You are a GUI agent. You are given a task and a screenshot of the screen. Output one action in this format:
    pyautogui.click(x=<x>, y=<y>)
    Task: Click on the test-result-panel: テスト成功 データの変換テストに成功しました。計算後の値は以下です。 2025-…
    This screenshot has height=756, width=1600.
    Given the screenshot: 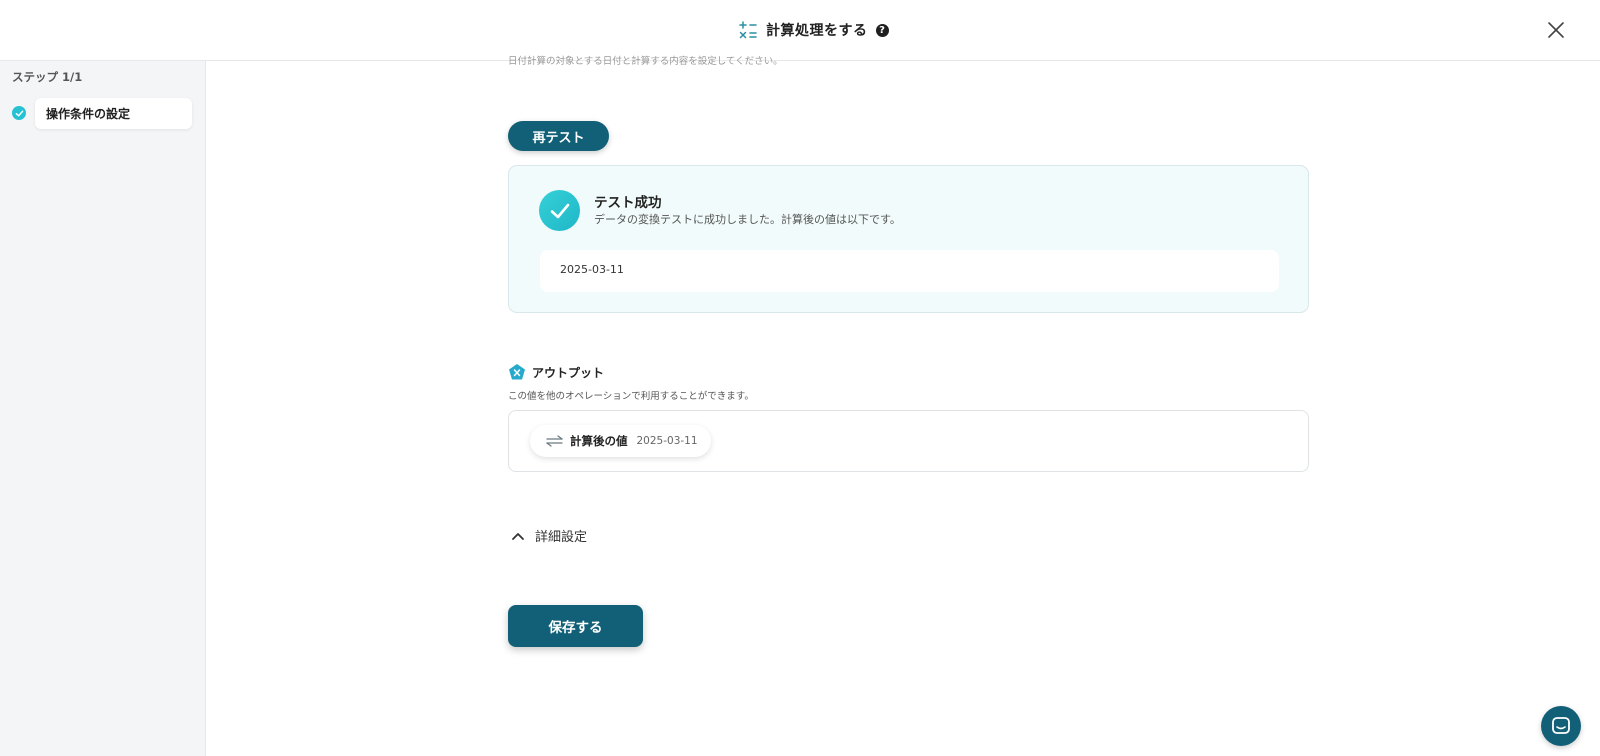 What is the action you would take?
    pyautogui.click(x=908, y=239)
    